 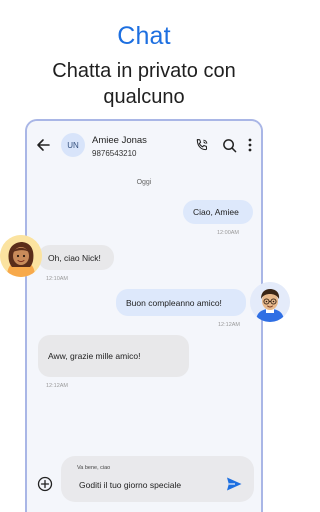 I want to click on message-bubble: Buon compleanno amico!, so click(x=181, y=302).